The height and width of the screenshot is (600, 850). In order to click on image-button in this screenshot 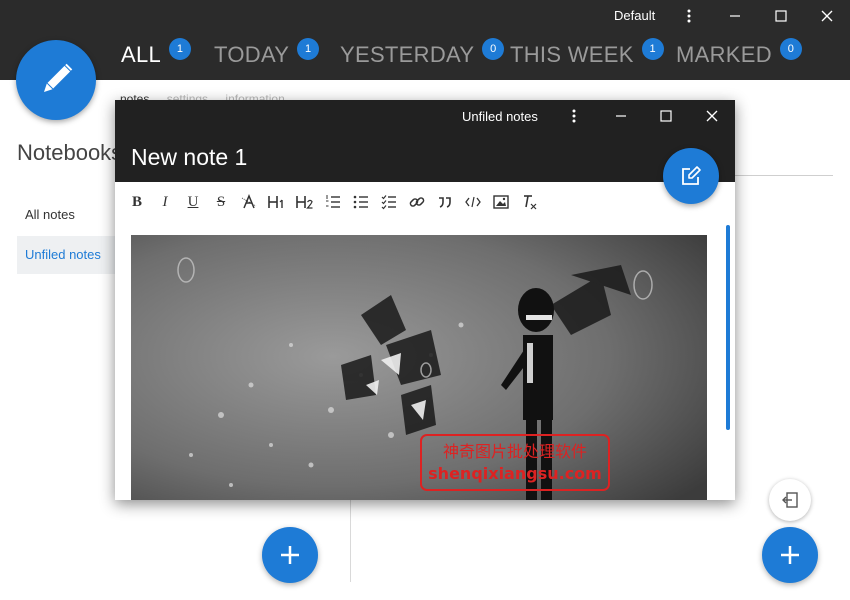, I will do `click(501, 202)`.